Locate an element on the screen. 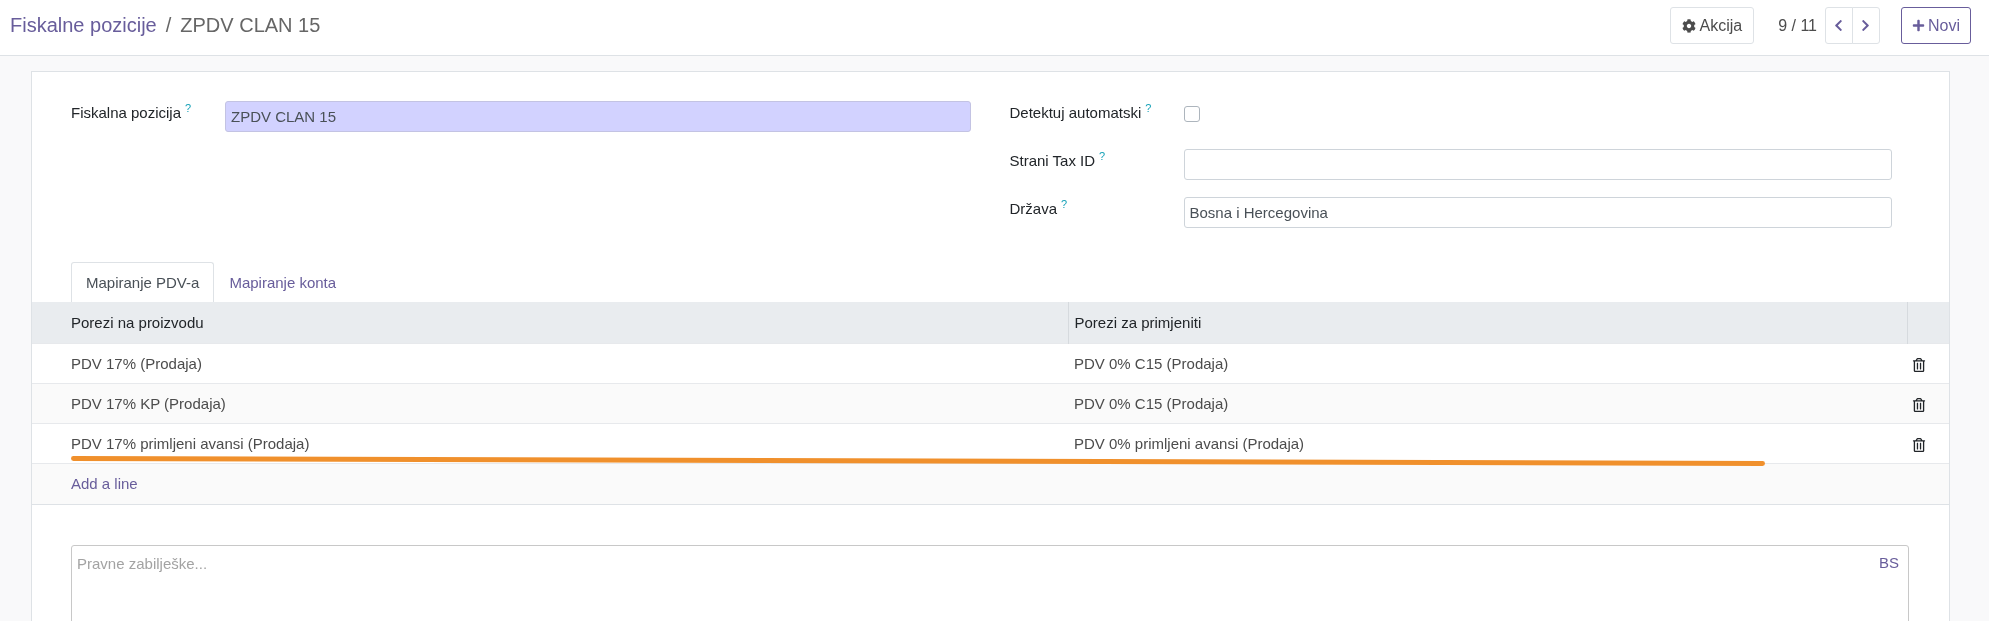 This screenshot has height=621, width=1989. breadcrumb-current: ZPDV CLAN 15 is located at coordinates (250, 25).